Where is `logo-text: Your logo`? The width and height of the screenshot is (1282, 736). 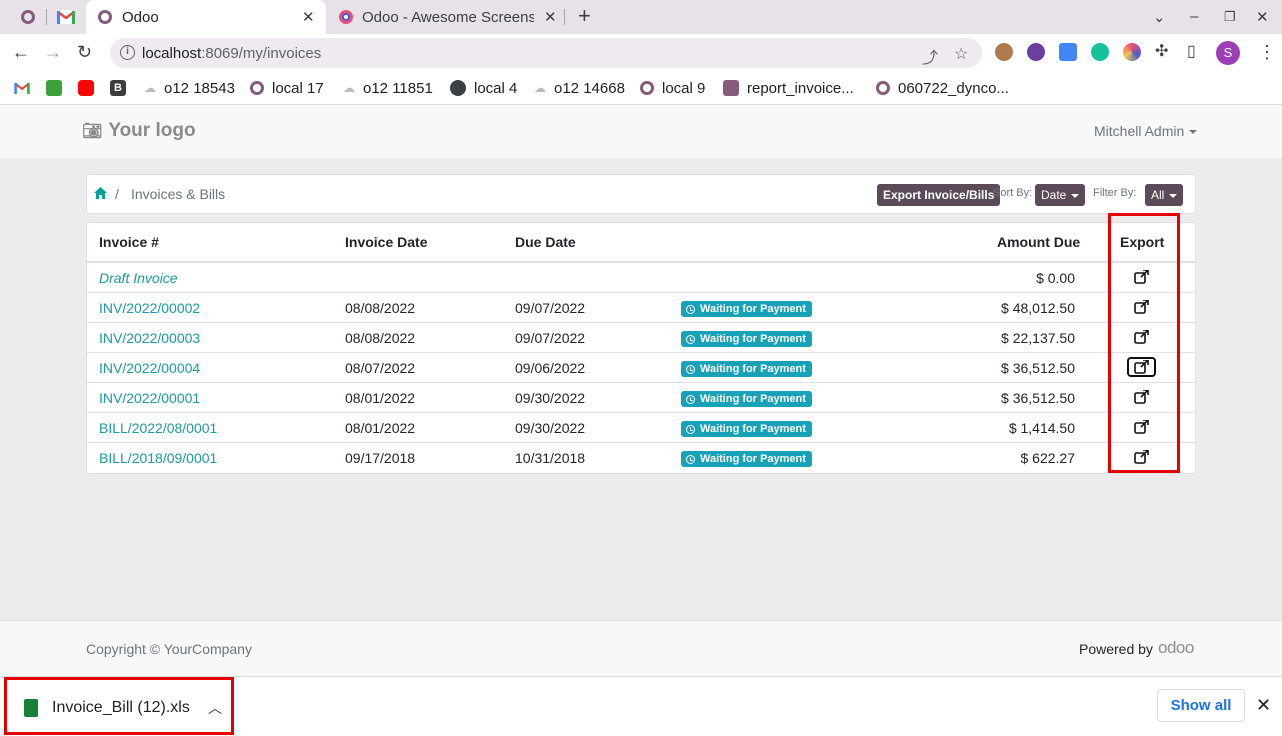
logo-text: Your logo is located at coordinates (152, 130).